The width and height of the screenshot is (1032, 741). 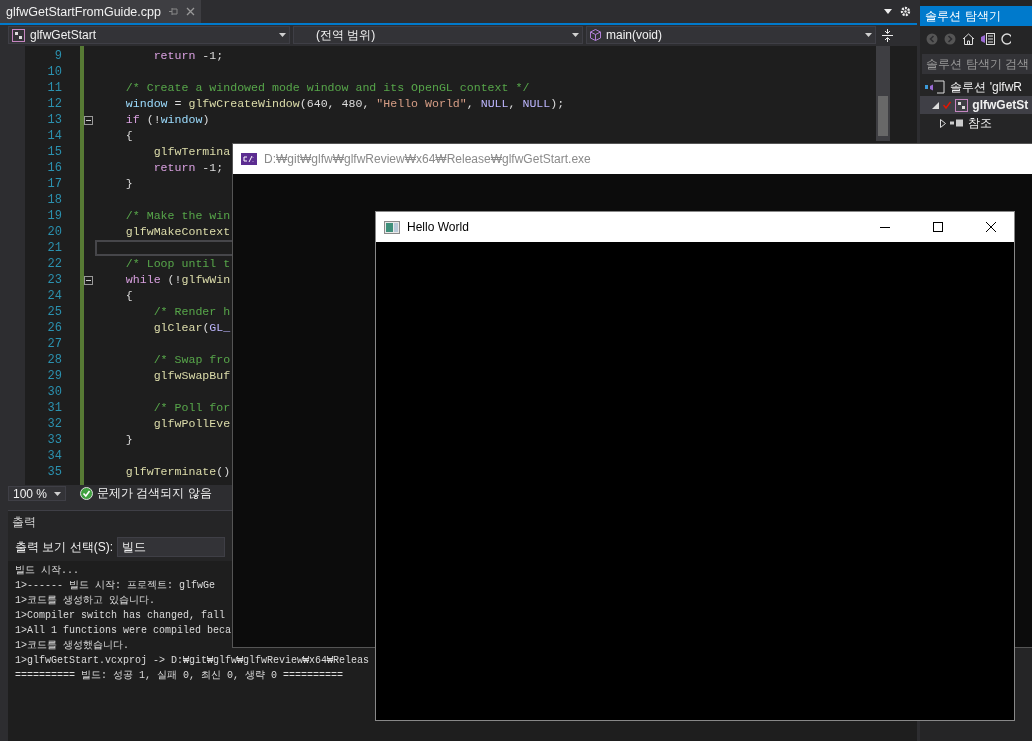 I want to click on console-icon, so click(x=249, y=159).